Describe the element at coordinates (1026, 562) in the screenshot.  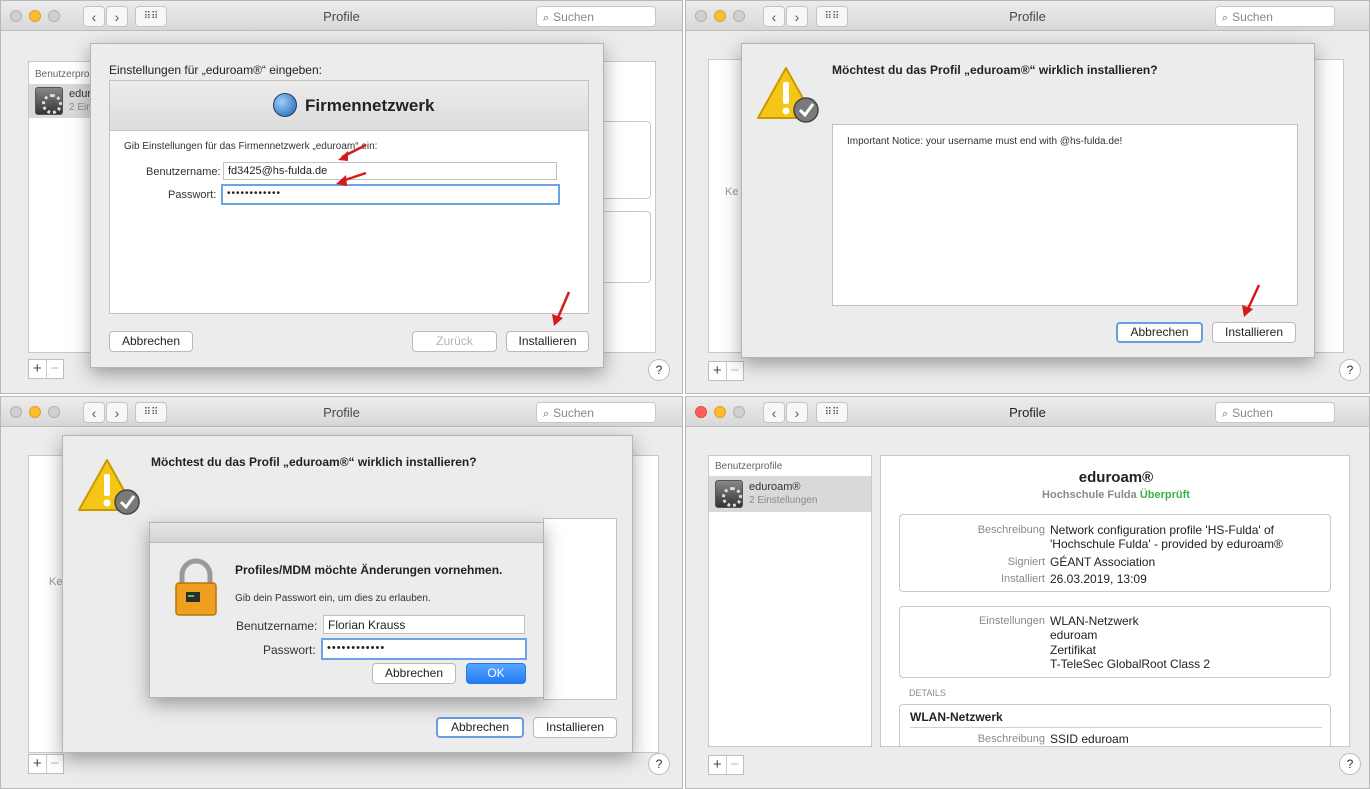
I see `signed-key: Signiert` at that location.